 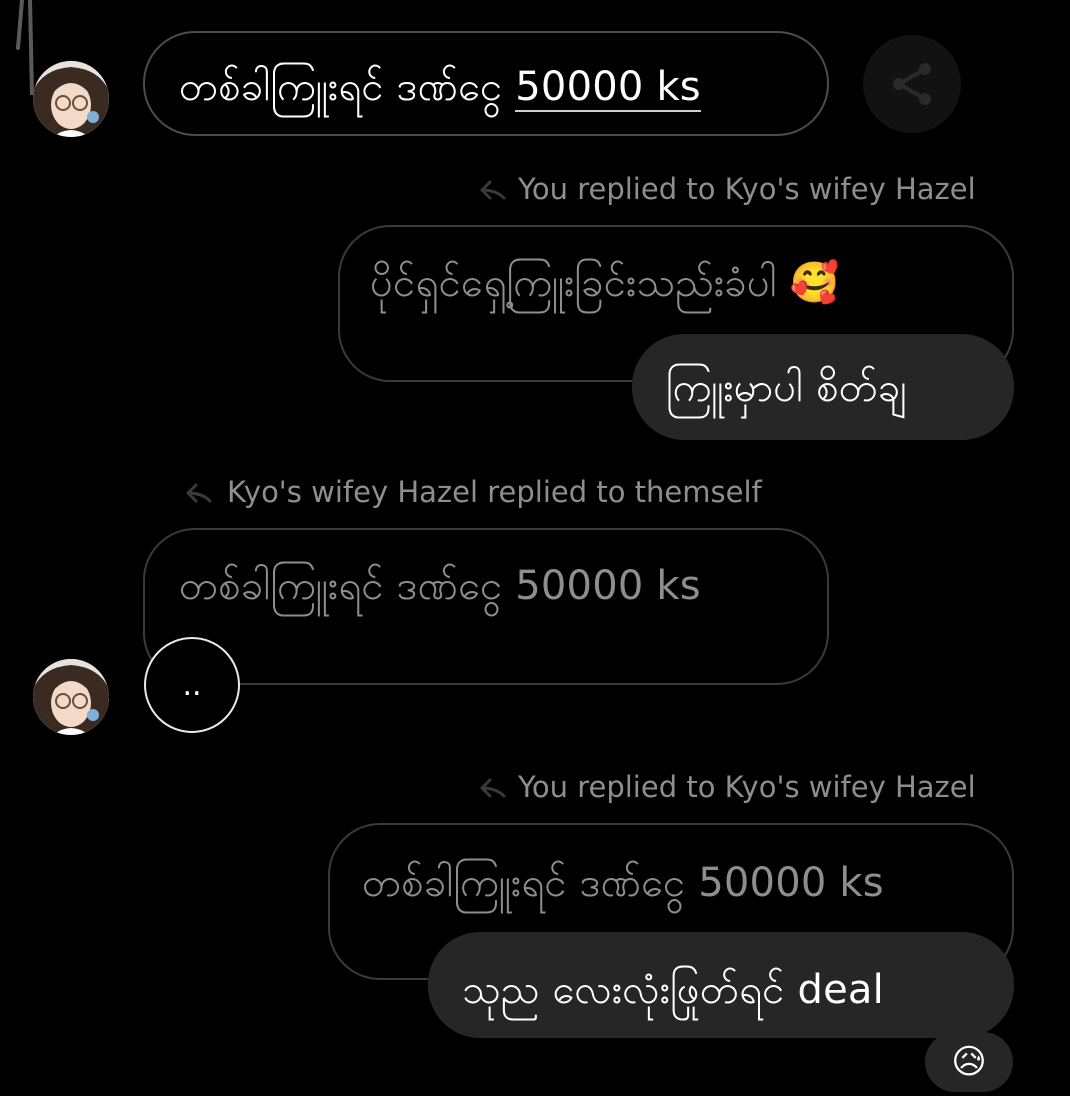 I want to click on quoted-message-bubble: တစ်ခါကြူးရင် ဒဏ်ငွေ 50000 ks, so click(x=486, y=606).